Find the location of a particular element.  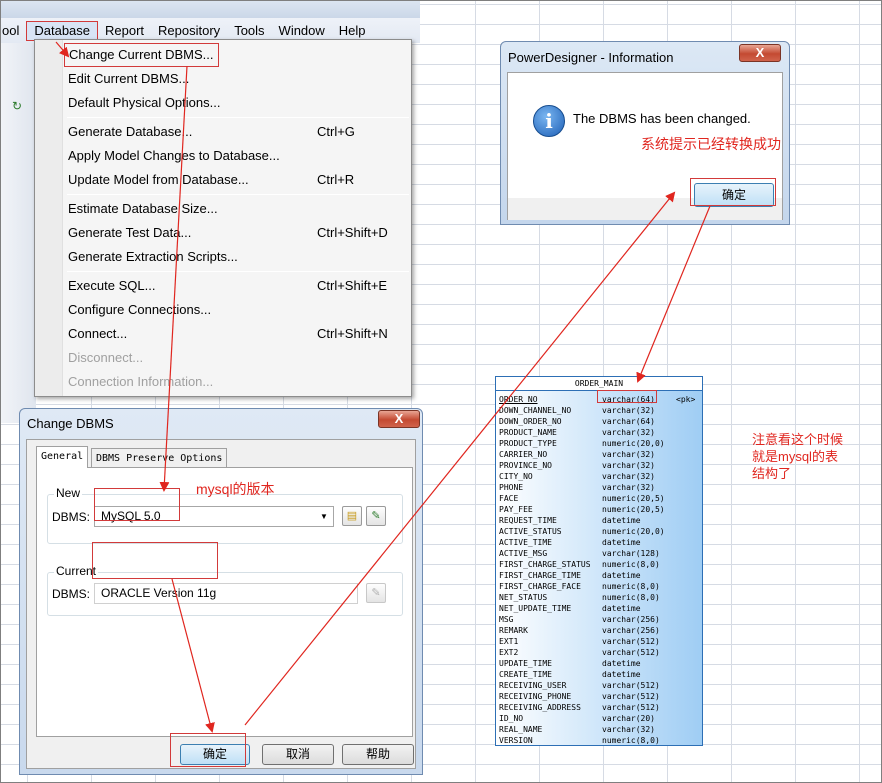

table-row: UPDATE_TIME datetime is located at coordinates (600, 663).